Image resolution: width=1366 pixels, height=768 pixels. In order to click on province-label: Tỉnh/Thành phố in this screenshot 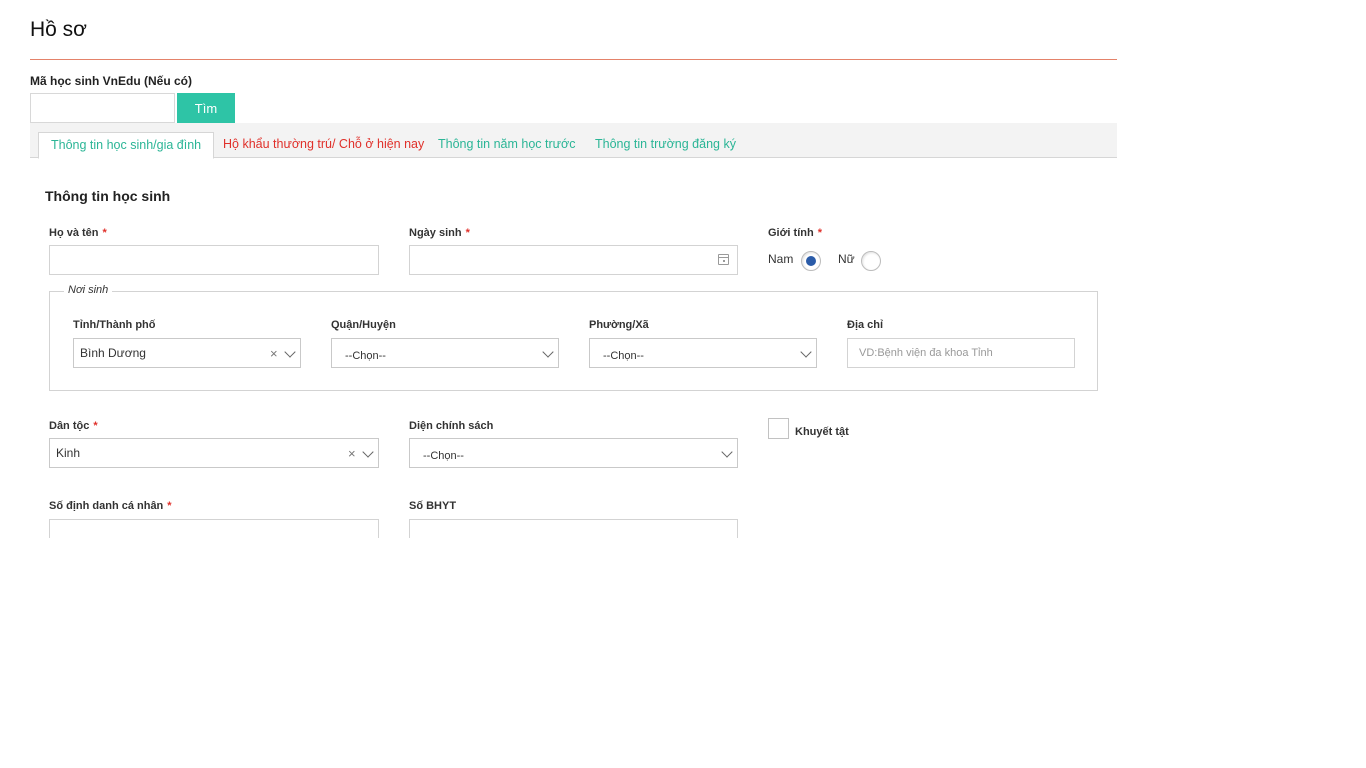, I will do `click(114, 325)`.